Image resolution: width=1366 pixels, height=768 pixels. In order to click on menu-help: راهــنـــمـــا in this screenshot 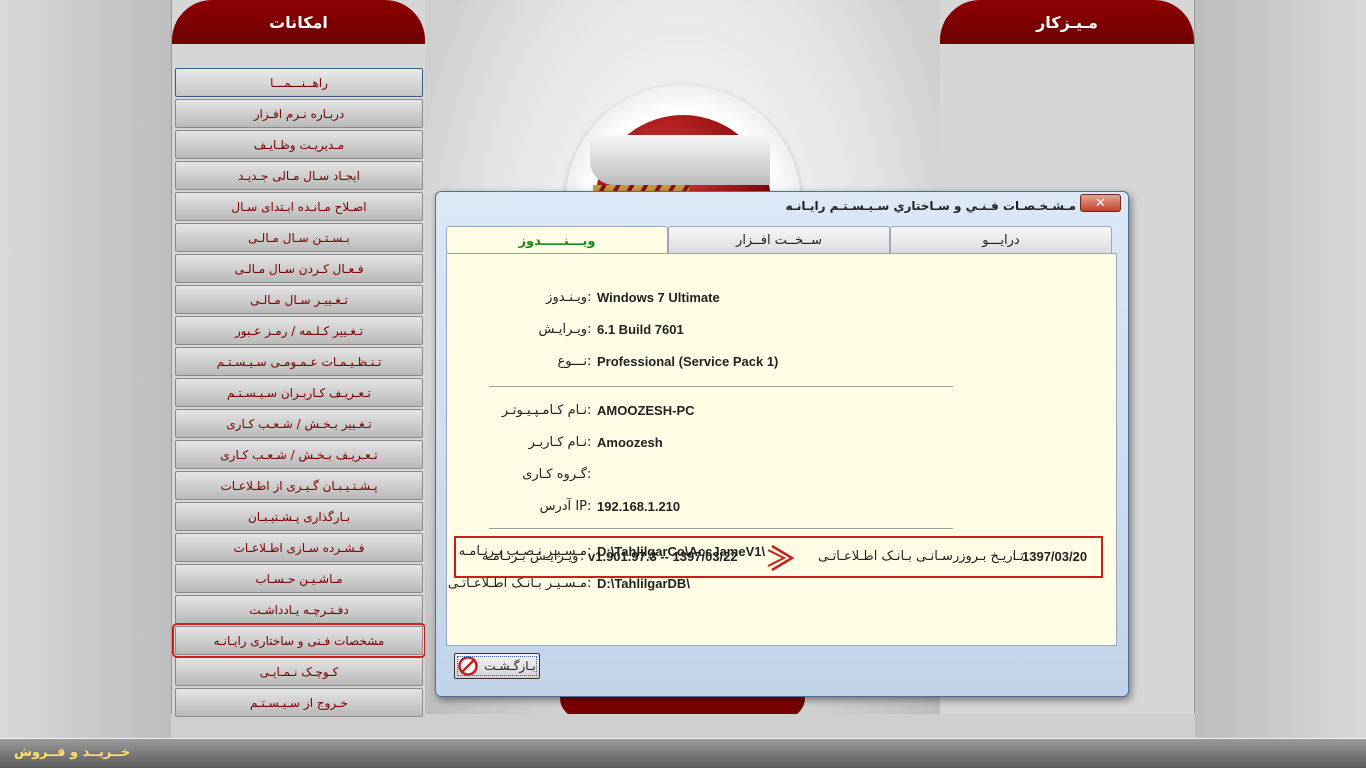, I will do `click(299, 82)`.